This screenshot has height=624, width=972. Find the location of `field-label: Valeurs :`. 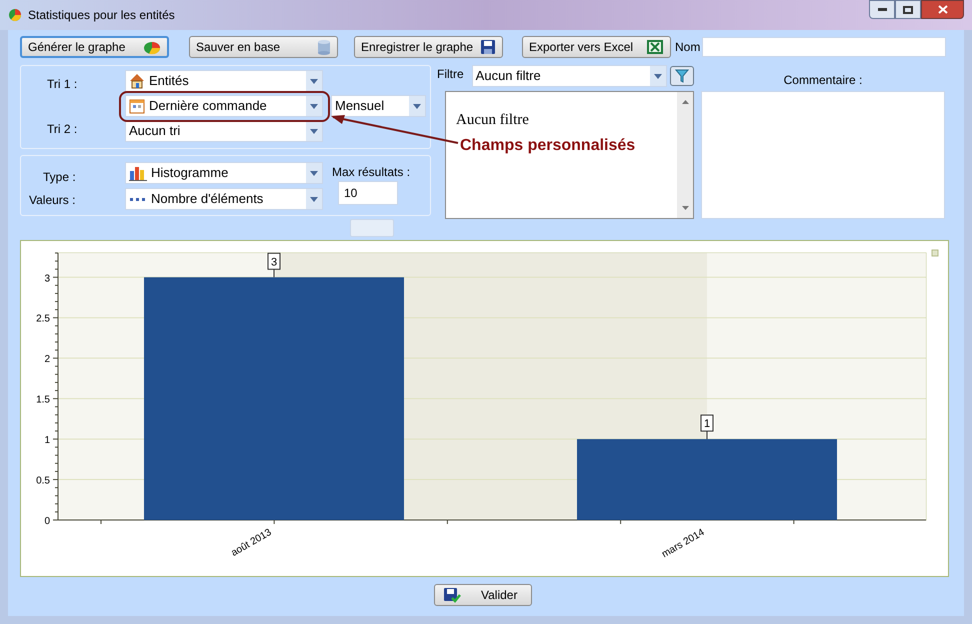

field-label: Valeurs : is located at coordinates (52, 200).